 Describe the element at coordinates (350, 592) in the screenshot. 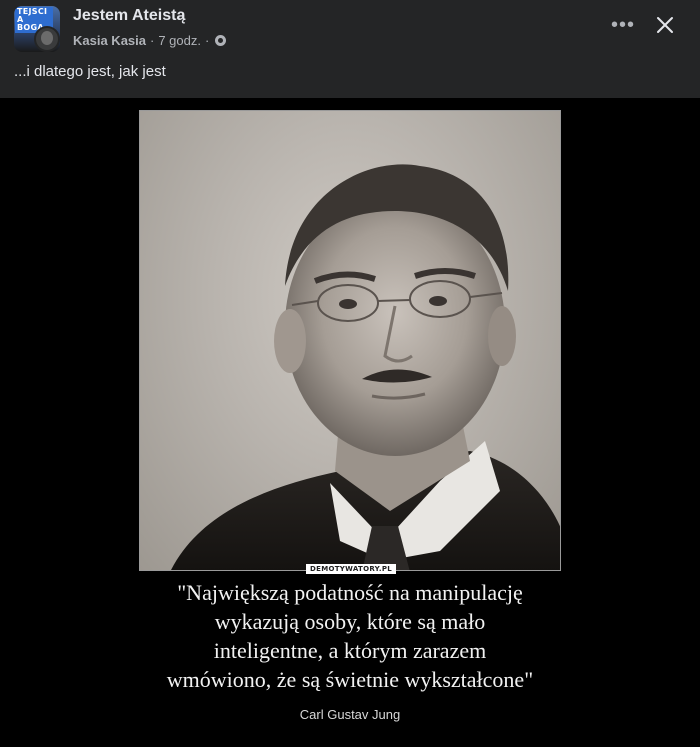

I see `quote-line: "Największą podatność na manipulację` at that location.